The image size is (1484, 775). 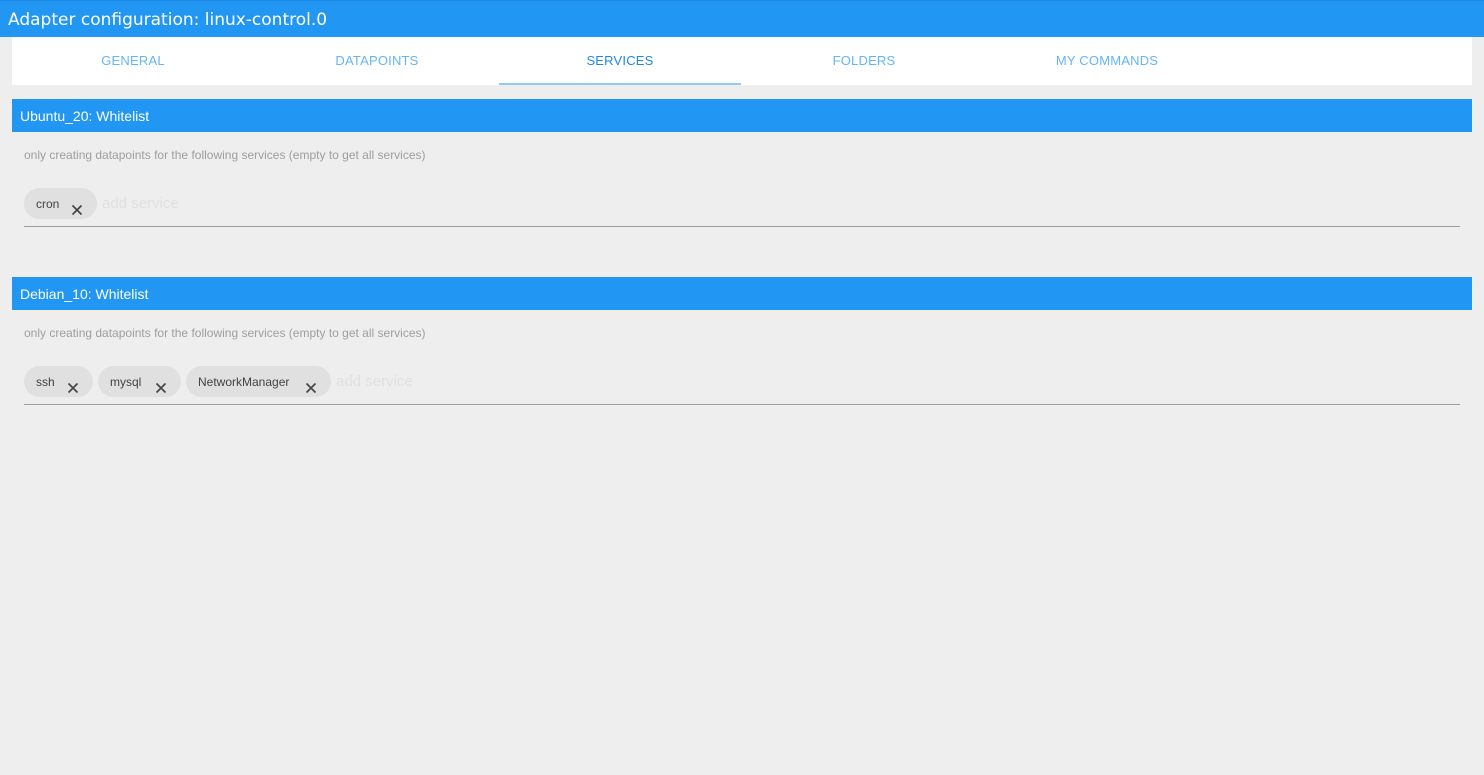 I want to click on service-chip: mysql, so click(x=139, y=381).